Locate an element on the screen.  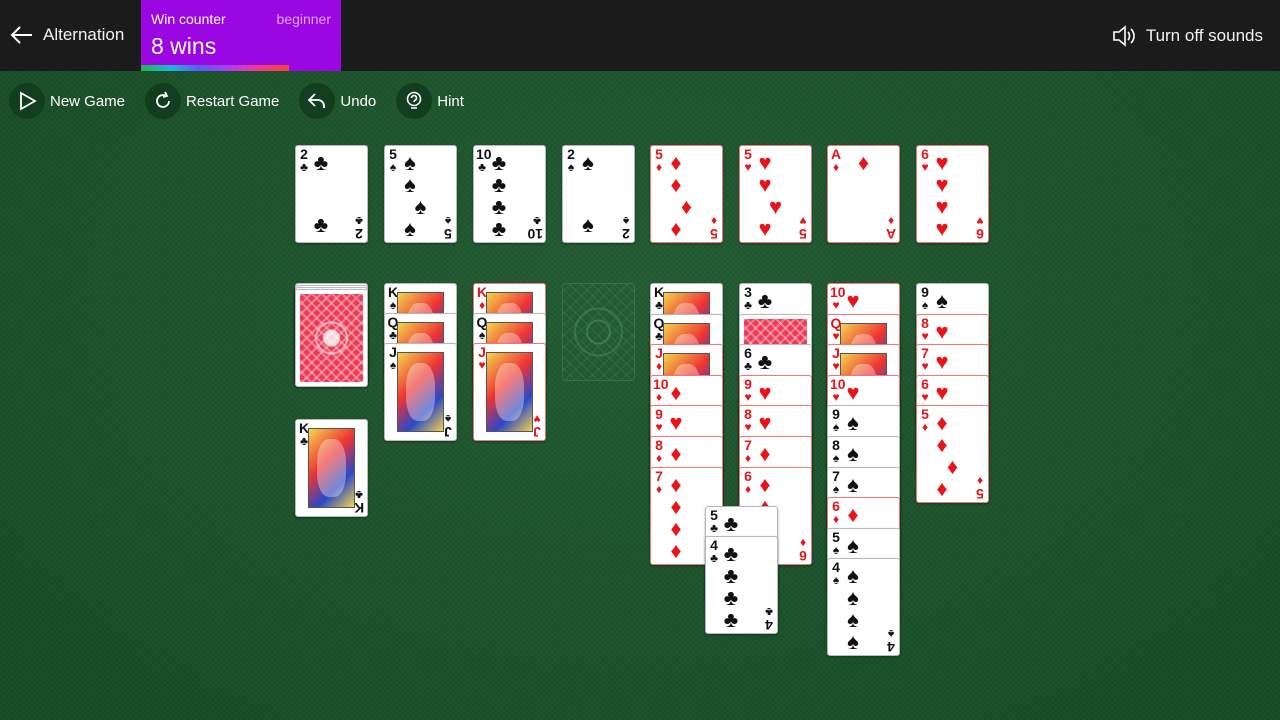
arrow-left-icon is located at coordinates (21, 35).